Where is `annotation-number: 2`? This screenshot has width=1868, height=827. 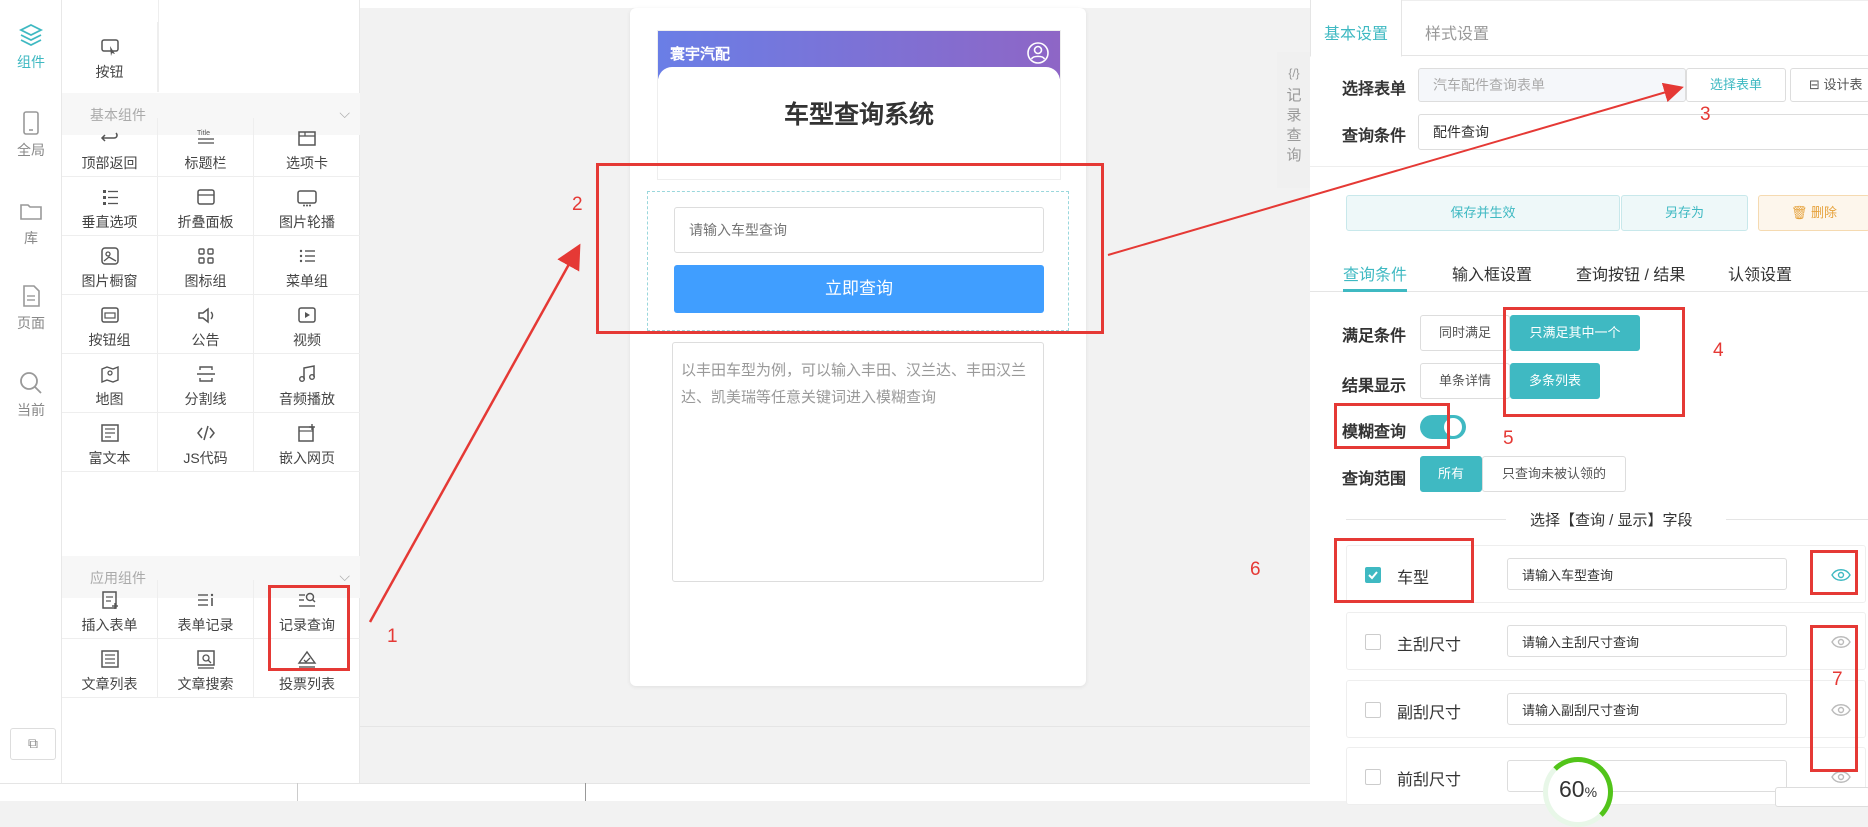
annotation-number: 2 is located at coordinates (577, 204).